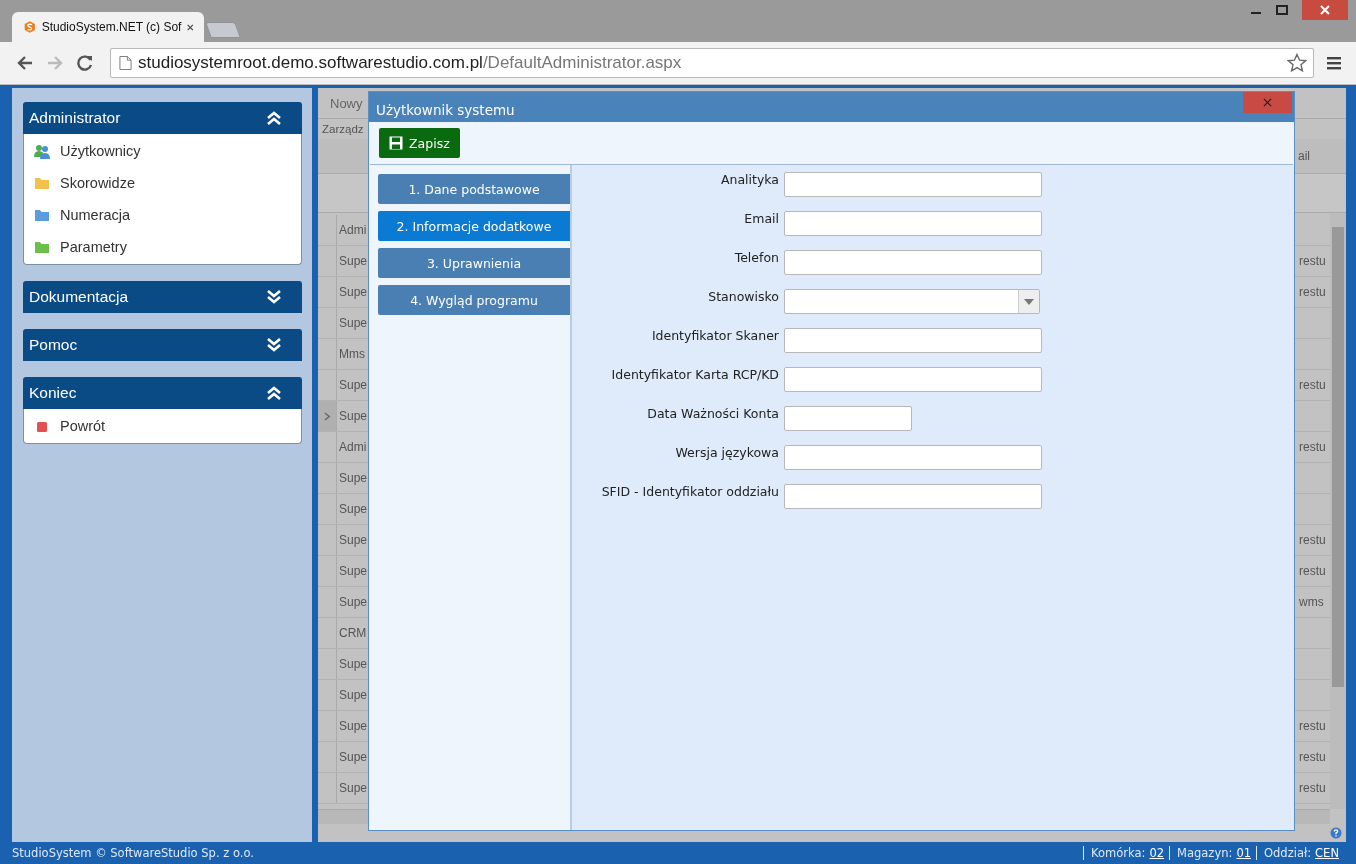 This screenshot has height=864, width=1356. Describe the element at coordinates (761, 218) in the screenshot. I see `field-label: Email` at that location.